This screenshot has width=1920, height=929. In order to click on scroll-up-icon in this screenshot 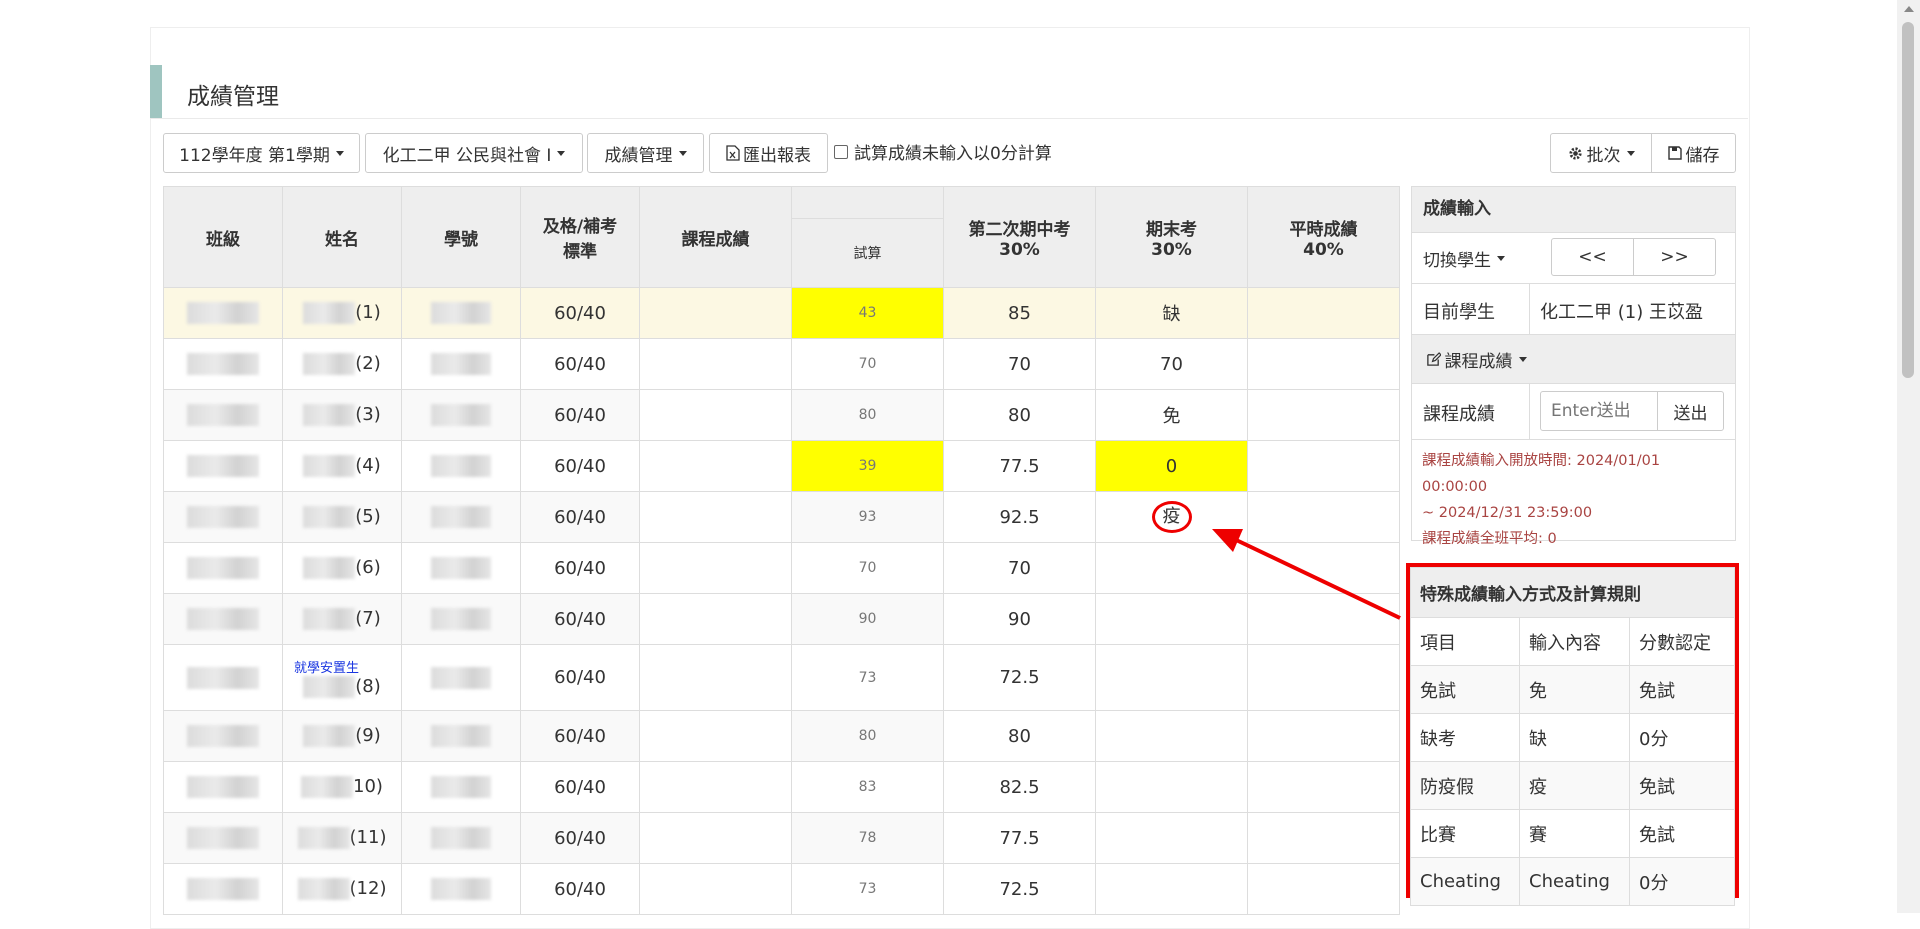, I will do `click(1909, 9)`.